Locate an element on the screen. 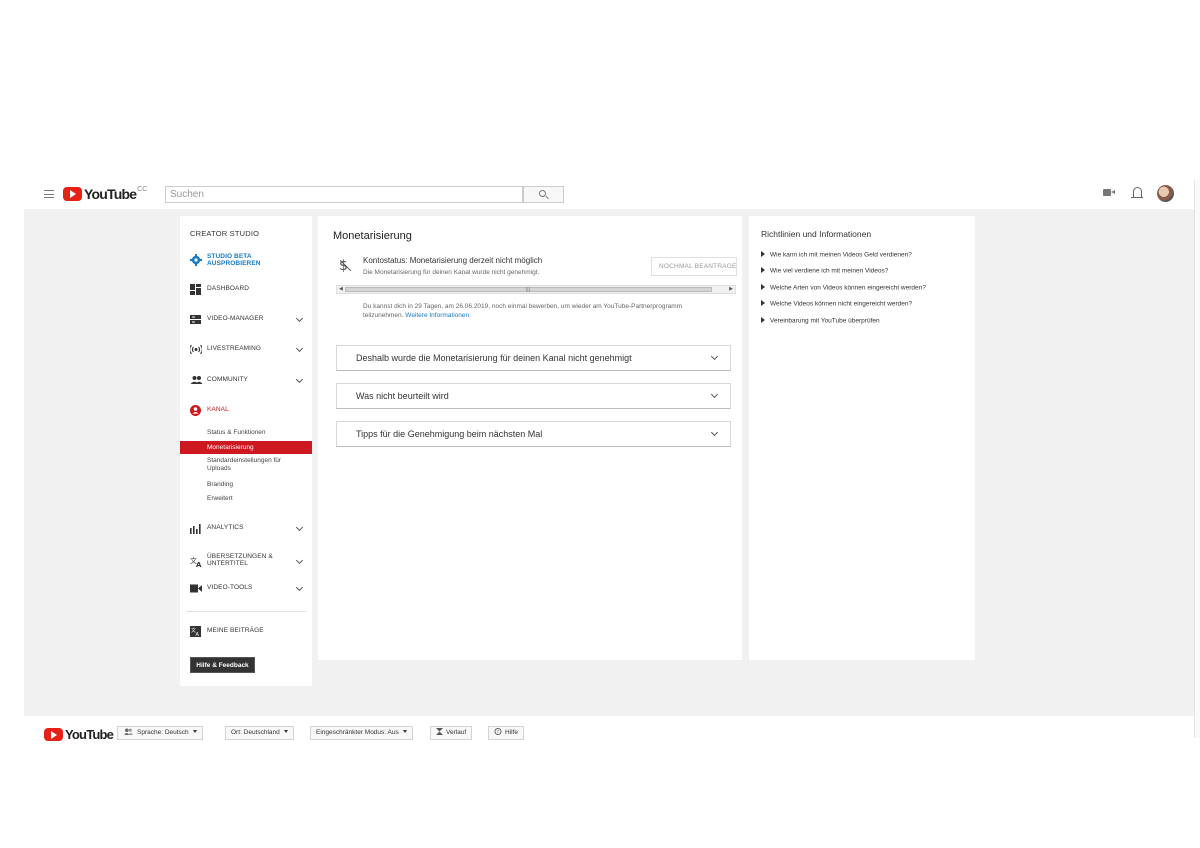  guideline-link: Vereinbarung mit YouTube überprüfen is located at coordinates (820, 321).